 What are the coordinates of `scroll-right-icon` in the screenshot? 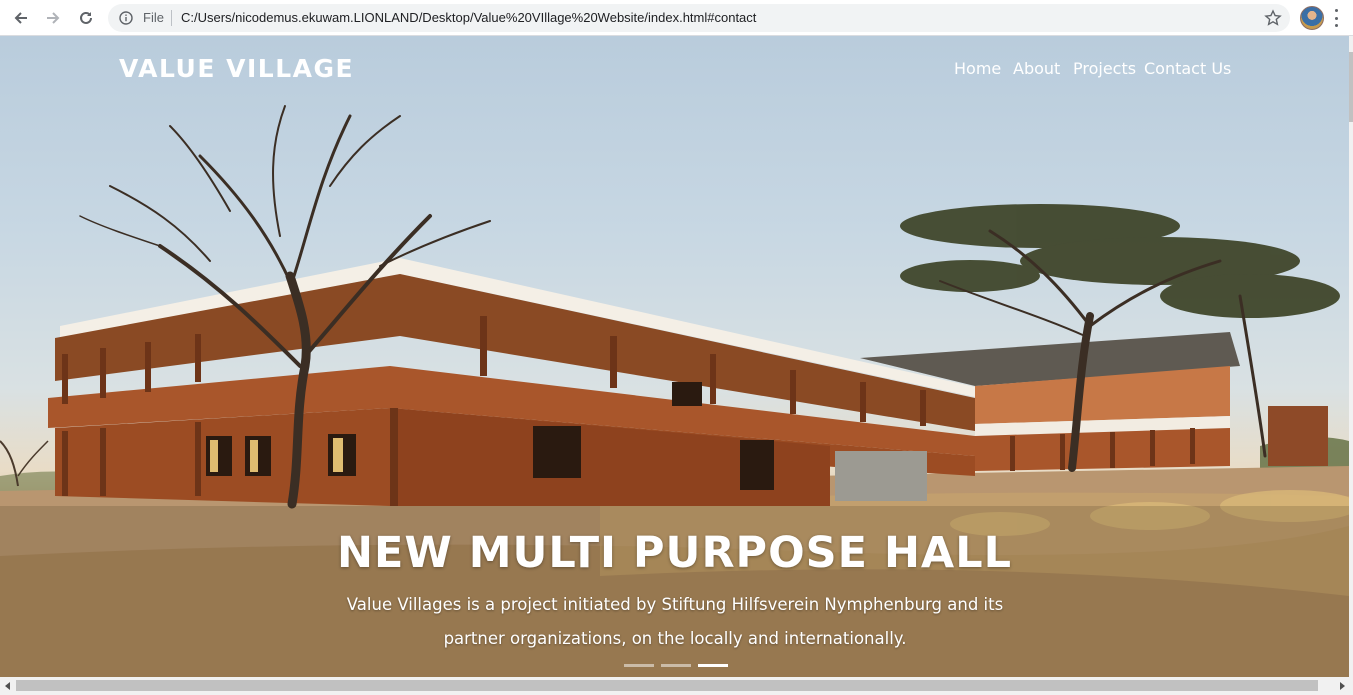 It's located at (1342, 686).